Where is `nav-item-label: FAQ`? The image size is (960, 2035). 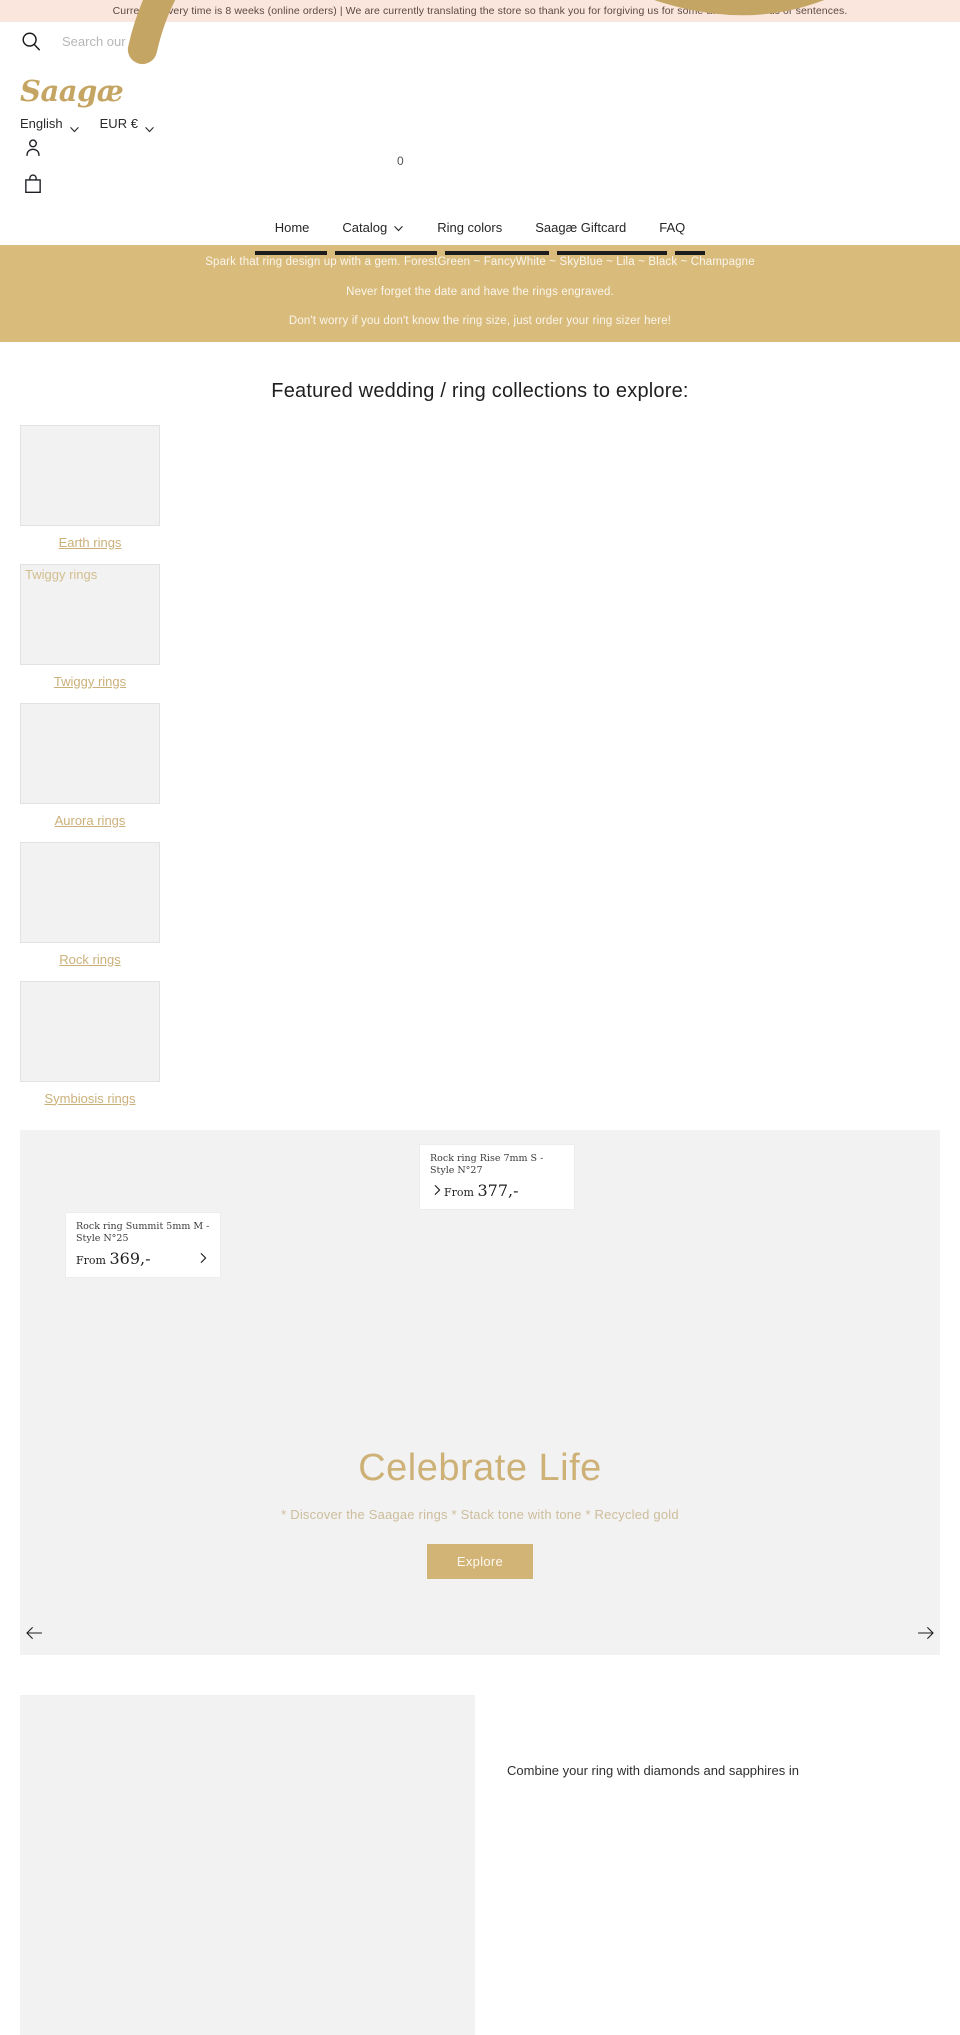 nav-item-label: FAQ is located at coordinates (672, 227).